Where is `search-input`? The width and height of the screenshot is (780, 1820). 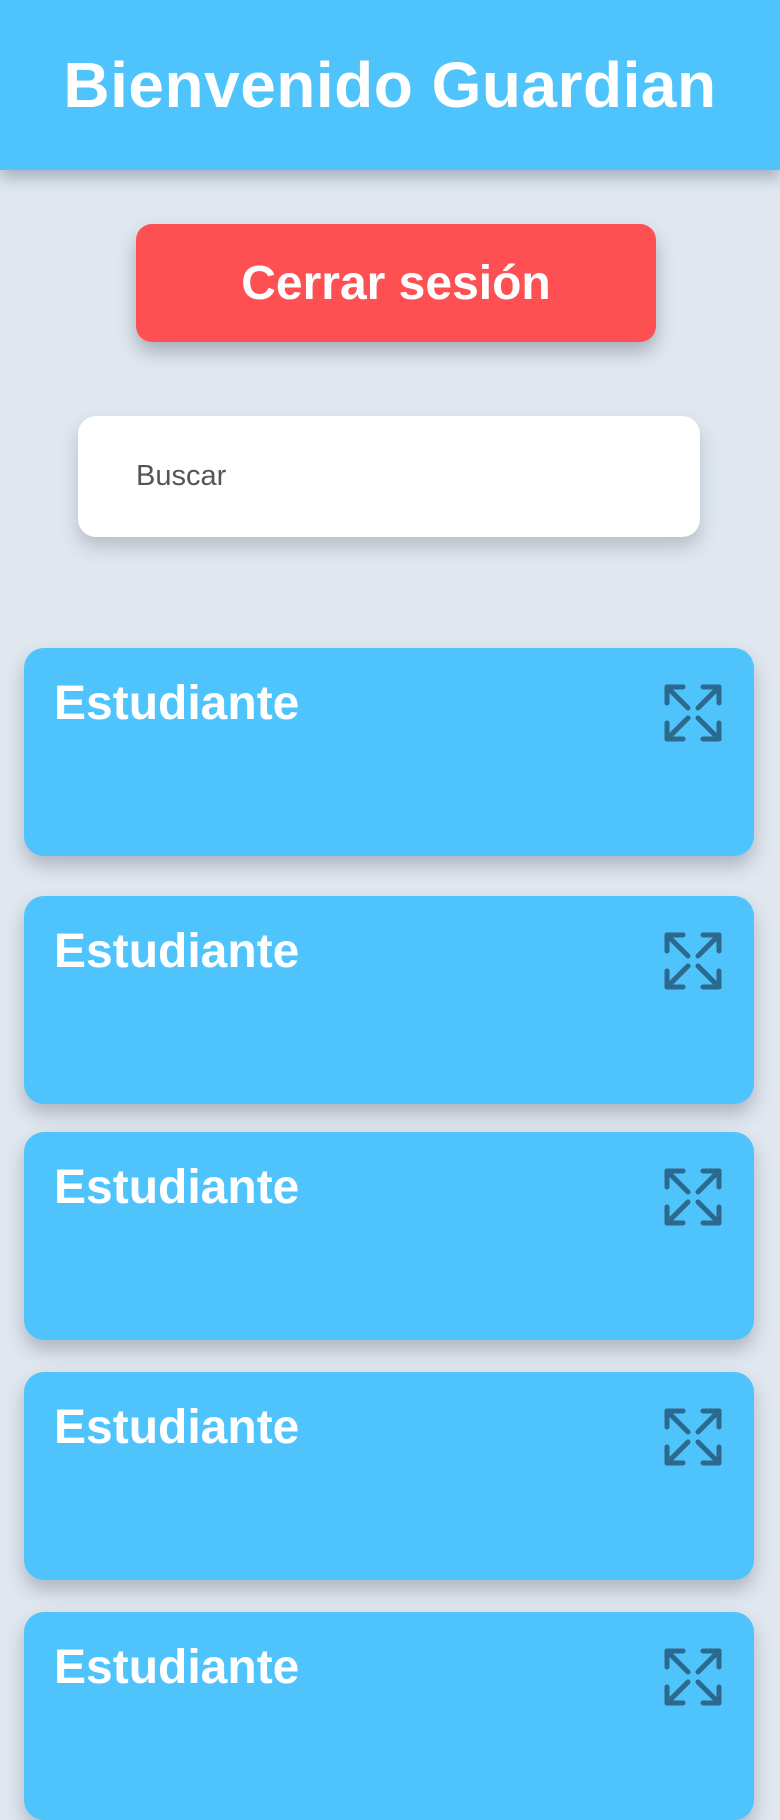
search-input is located at coordinates (418, 476).